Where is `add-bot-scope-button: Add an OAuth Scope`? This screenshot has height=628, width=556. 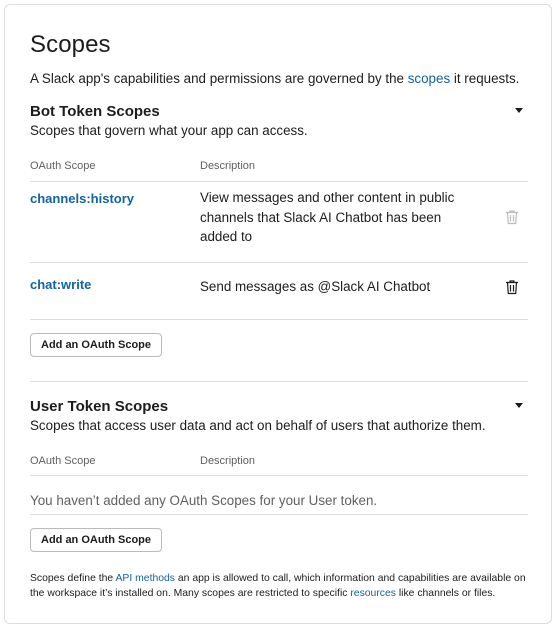 add-bot-scope-button: Add an OAuth Scope is located at coordinates (96, 345).